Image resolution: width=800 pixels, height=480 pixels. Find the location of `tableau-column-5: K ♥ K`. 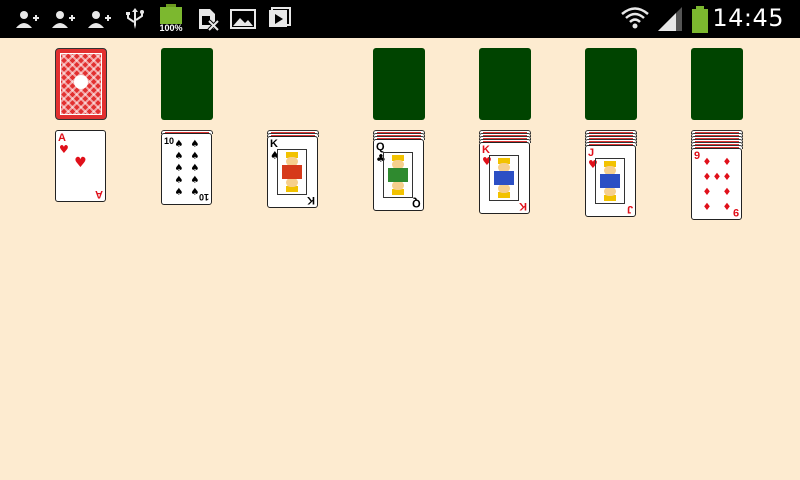

tableau-column-5: K ♥ K is located at coordinates (505, 173).